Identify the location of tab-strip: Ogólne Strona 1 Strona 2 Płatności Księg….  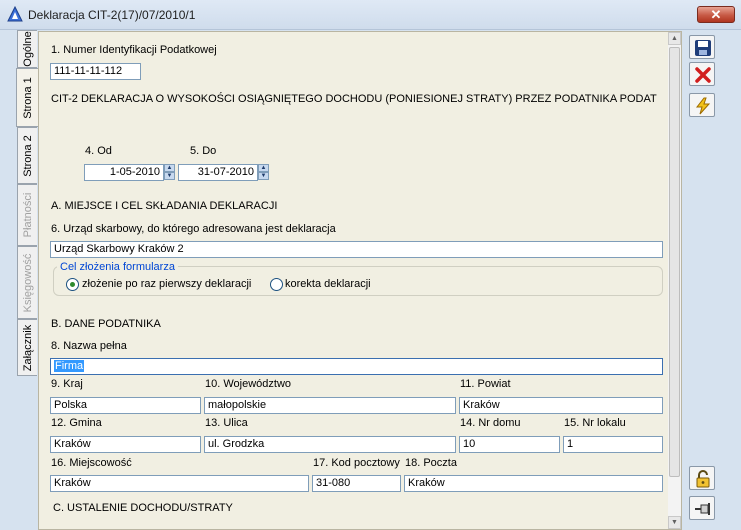
(26, 280).